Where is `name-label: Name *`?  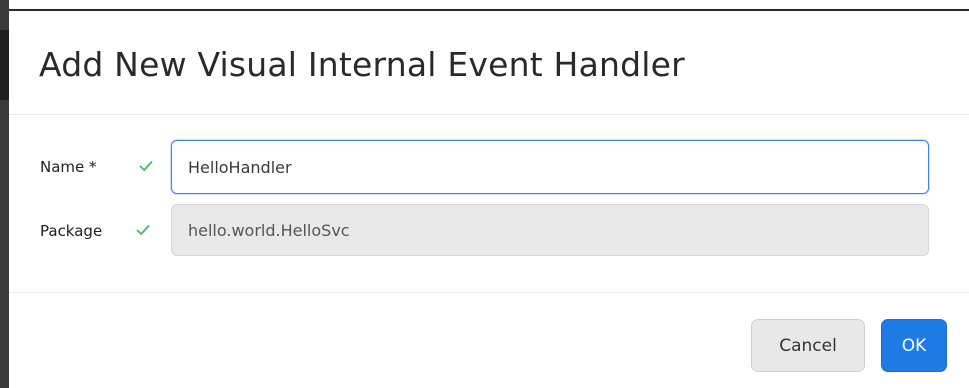
name-label: Name * is located at coordinates (68, 167).